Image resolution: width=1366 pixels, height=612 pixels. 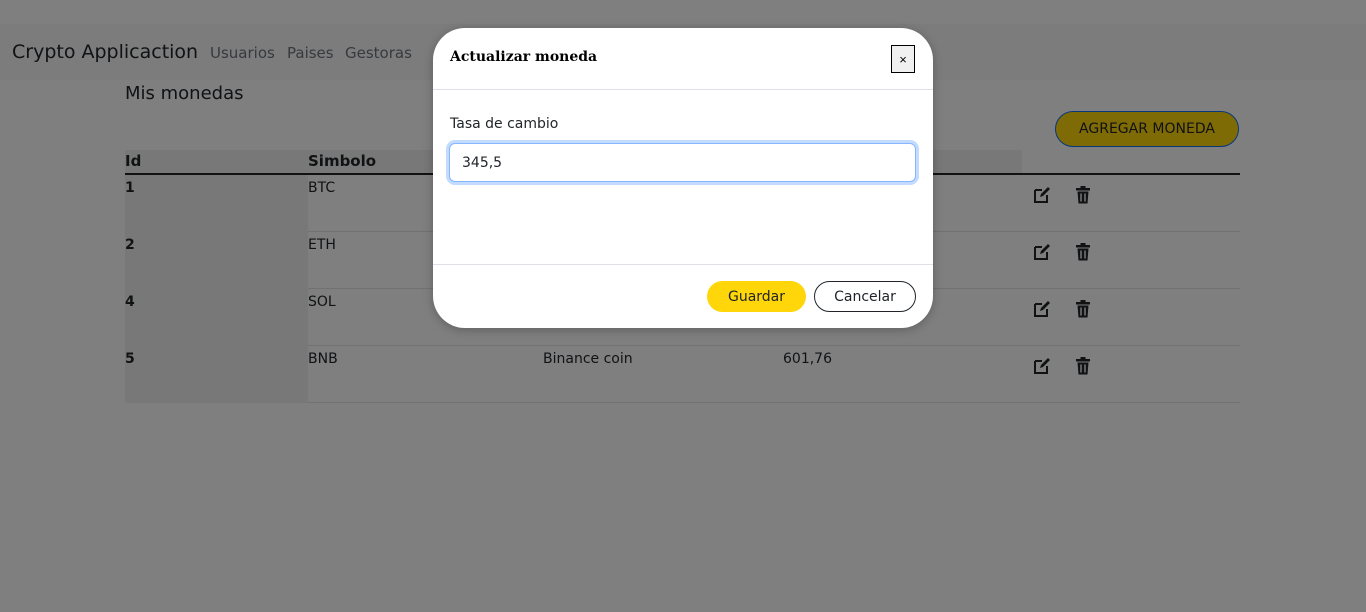 What do you see at coordinates (865, 296) in the screenshot?
I see `cancel-button: Cancelar` at bounding box center [865, 296].